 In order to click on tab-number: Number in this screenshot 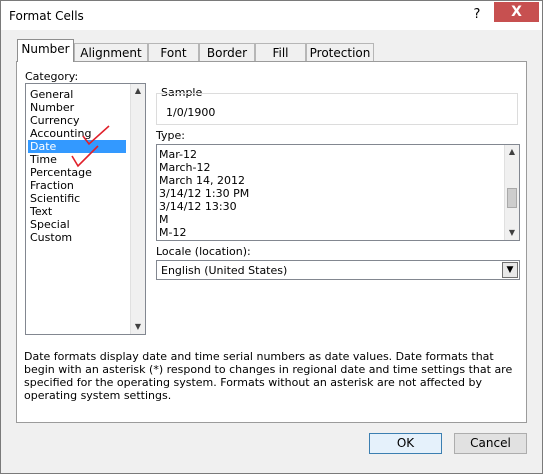, I will do `click(45, 50)`.